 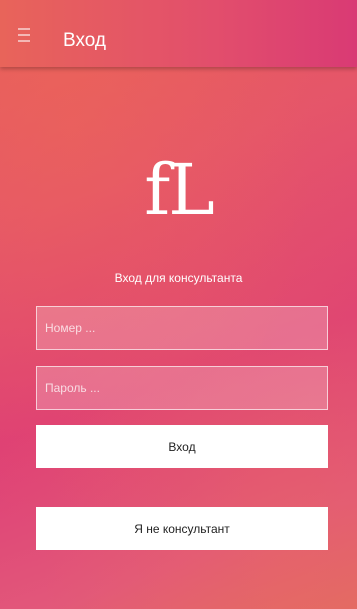 What do you see at coordinates (84, 40) in the screenshot?
I see `page-title: Вход` at bounding box center [84, 40].